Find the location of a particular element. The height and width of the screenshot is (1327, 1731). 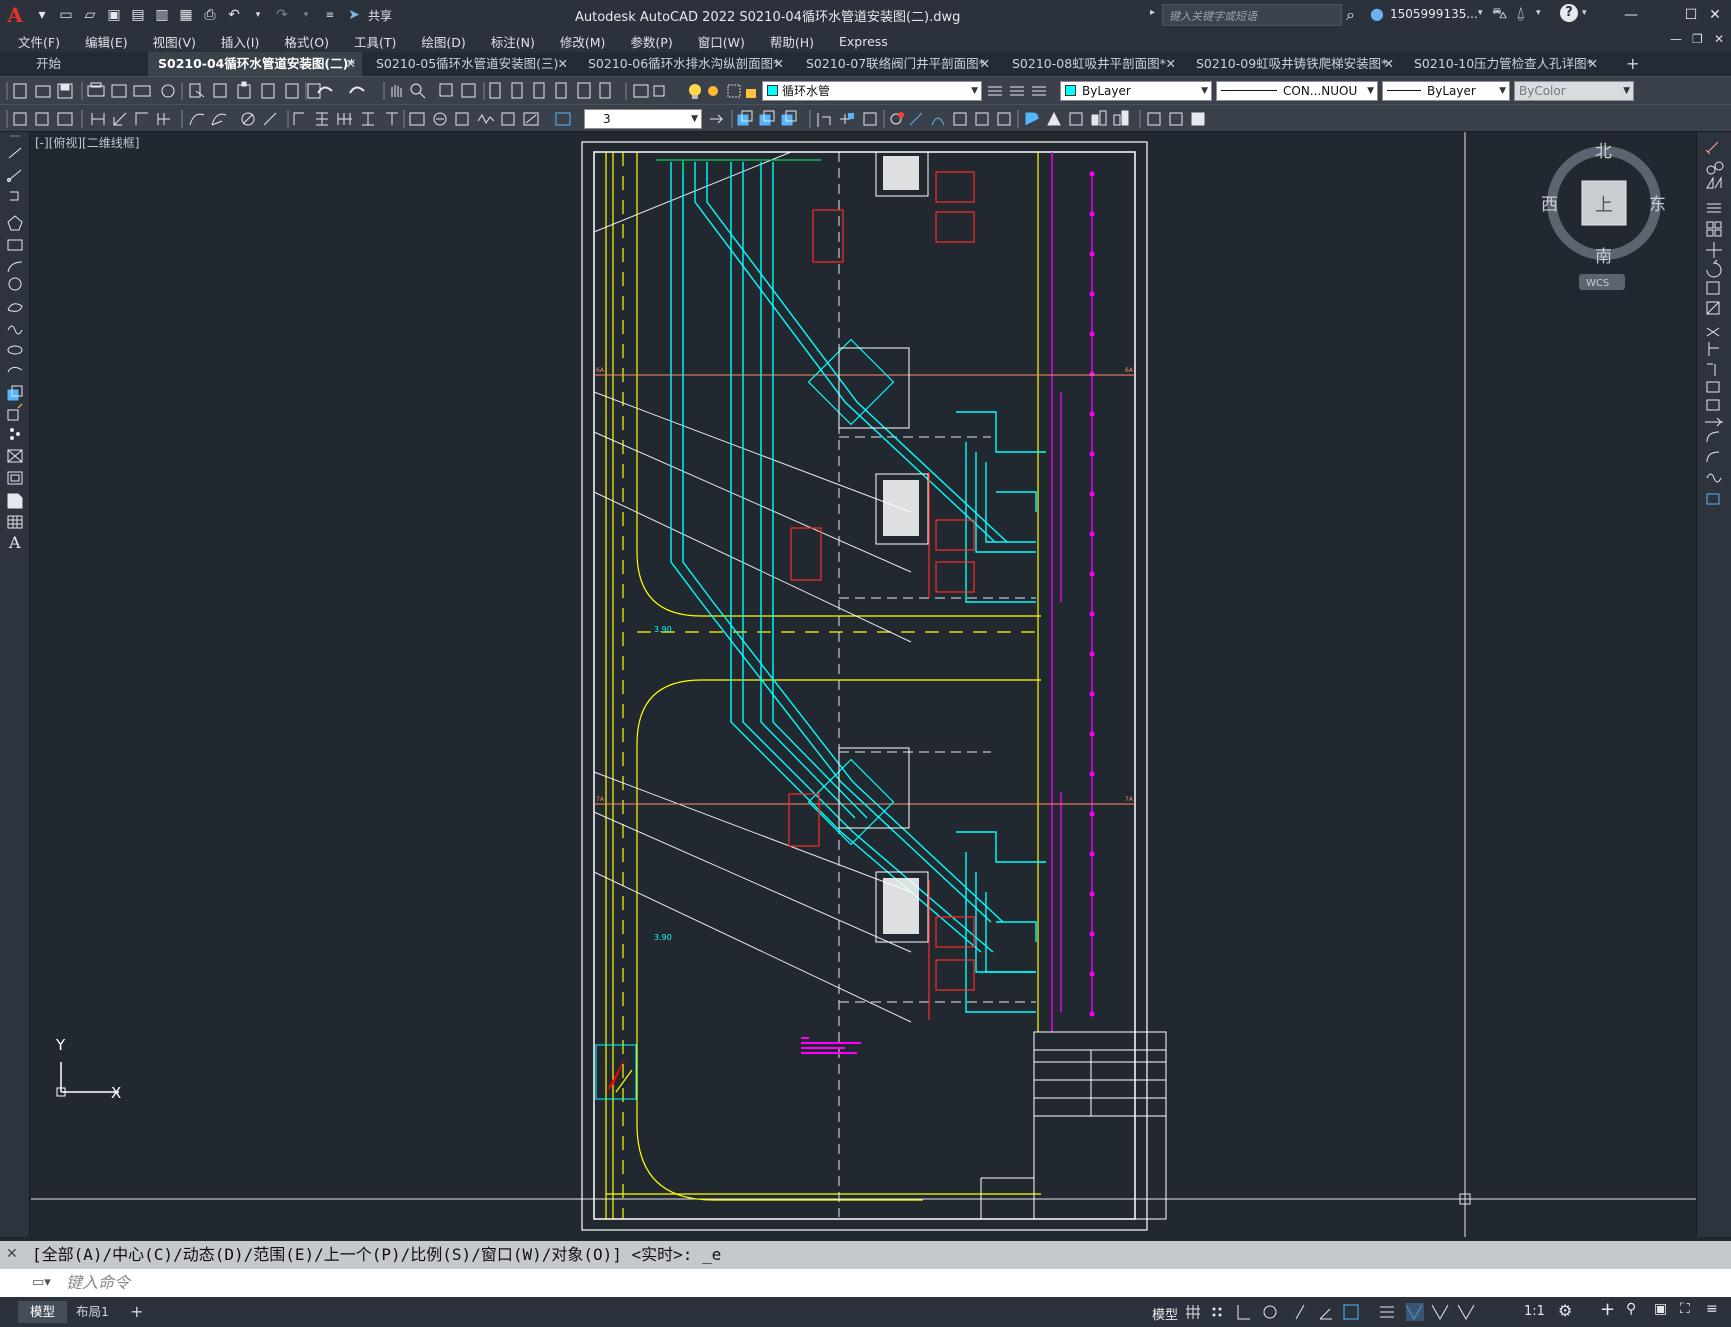

tab-file-07: S0210-07联络阀门井平剖面图* ✕ is located at coordinates (896, 64).